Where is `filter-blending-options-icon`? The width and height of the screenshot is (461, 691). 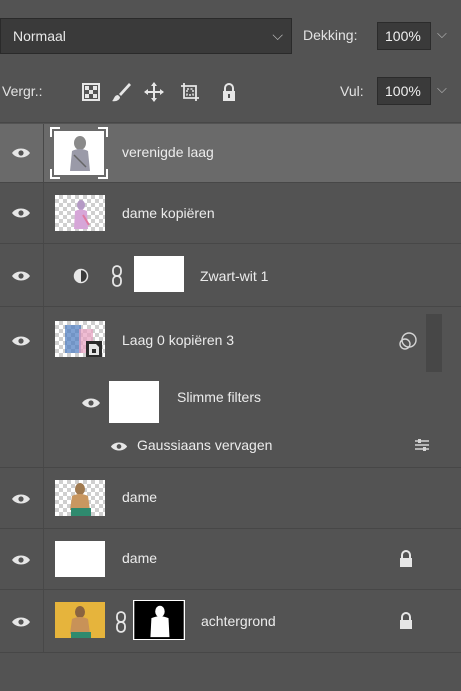
filter-blending-options-icon is located at coordinates (422, 445).